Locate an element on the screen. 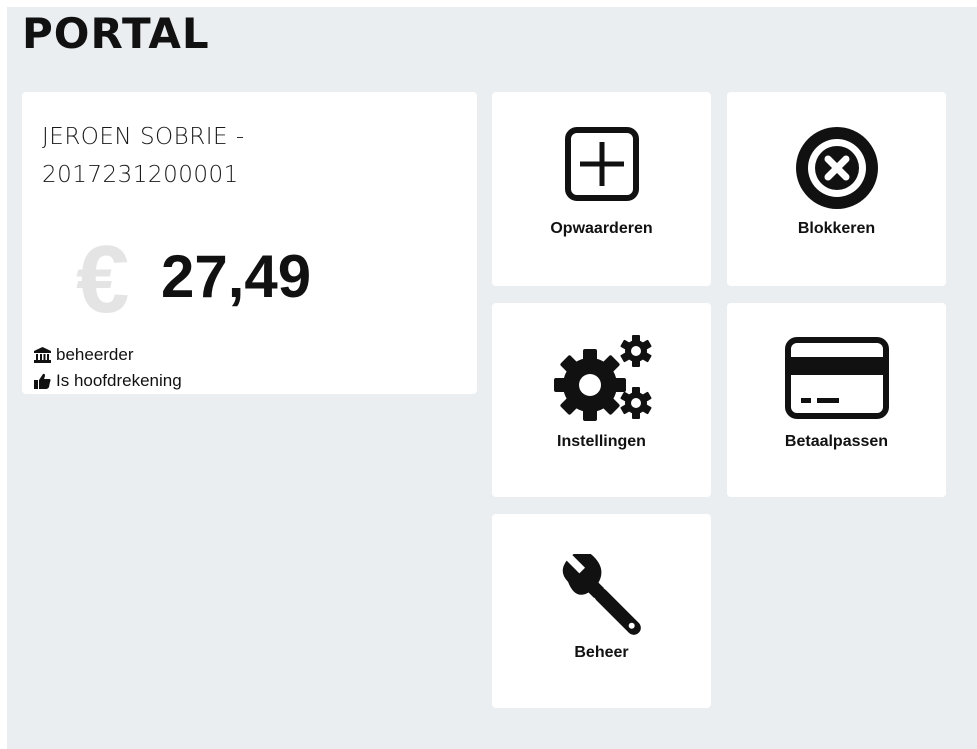  tile-blokkeren: Blokkeren is located at coordinates (836, 189).